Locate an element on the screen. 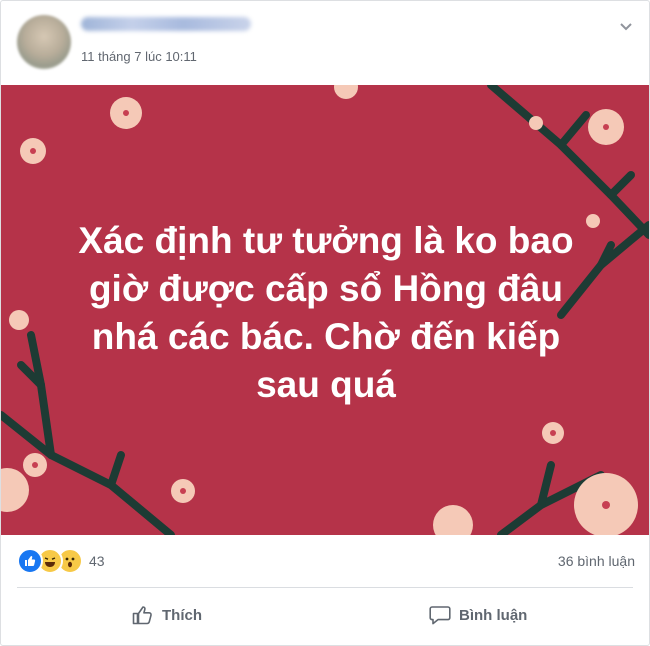 Image resolution: width=650 pixels, height=646 pixels. thumbs-up-icon is located at coordinates (142, 615).